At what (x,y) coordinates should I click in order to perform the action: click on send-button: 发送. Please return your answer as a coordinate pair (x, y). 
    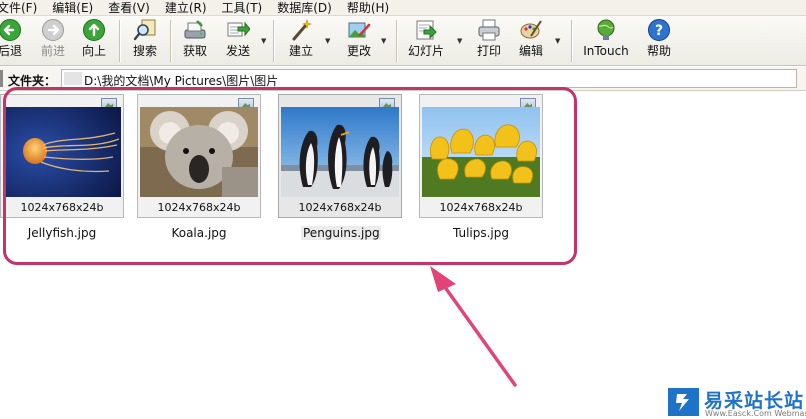
    Looking at the image, I should click on (238, 41).